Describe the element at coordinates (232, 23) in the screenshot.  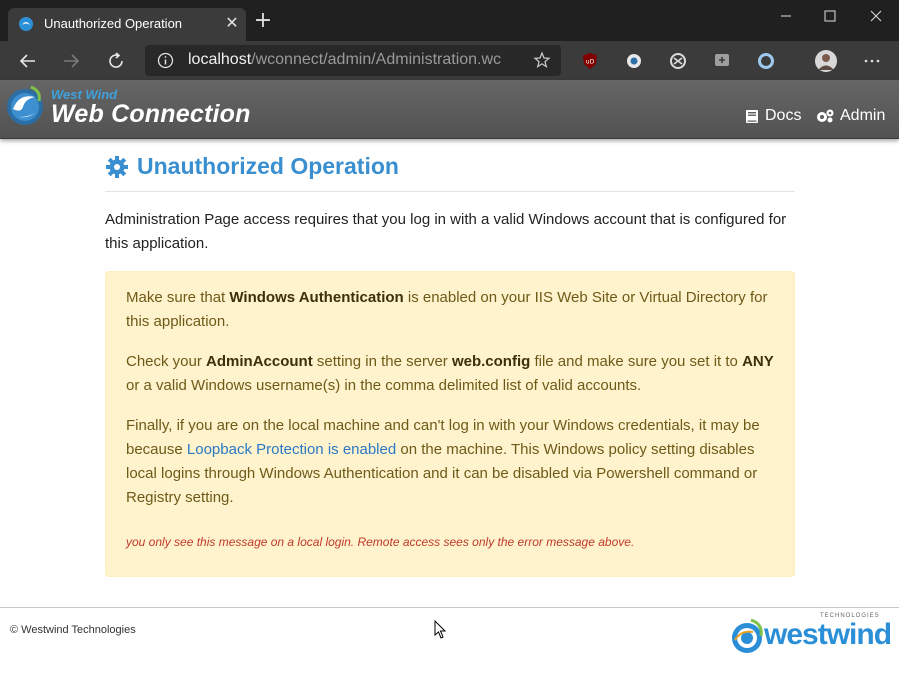
I see `tab-close-icon: ✕` at that location.